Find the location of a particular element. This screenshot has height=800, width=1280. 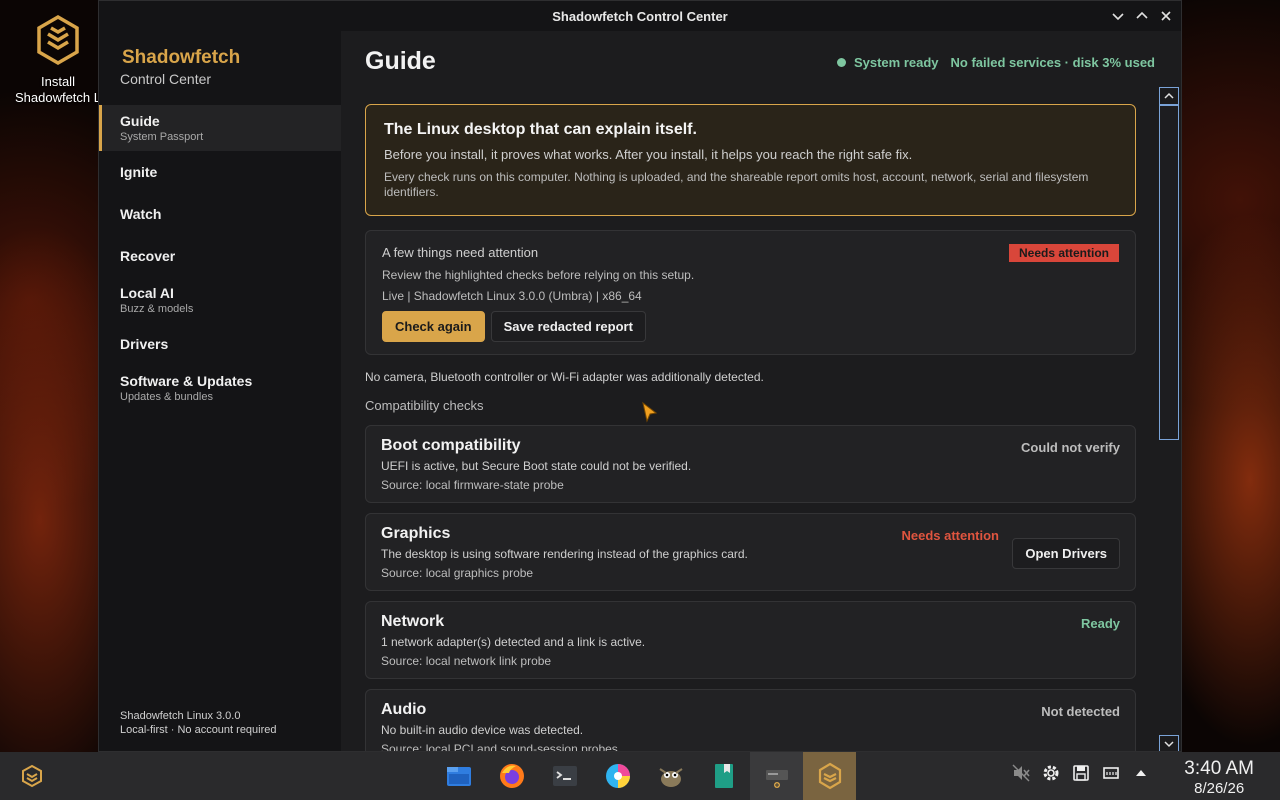

sidebar-item-drivers: Drivers is located at coordinates (220, 344).